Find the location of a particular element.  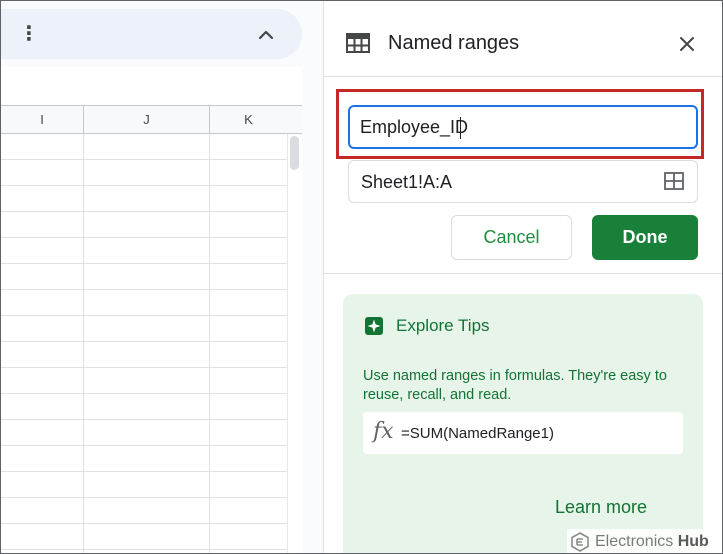

tips-title: Explore Tips is located at coordinates (443, 325).